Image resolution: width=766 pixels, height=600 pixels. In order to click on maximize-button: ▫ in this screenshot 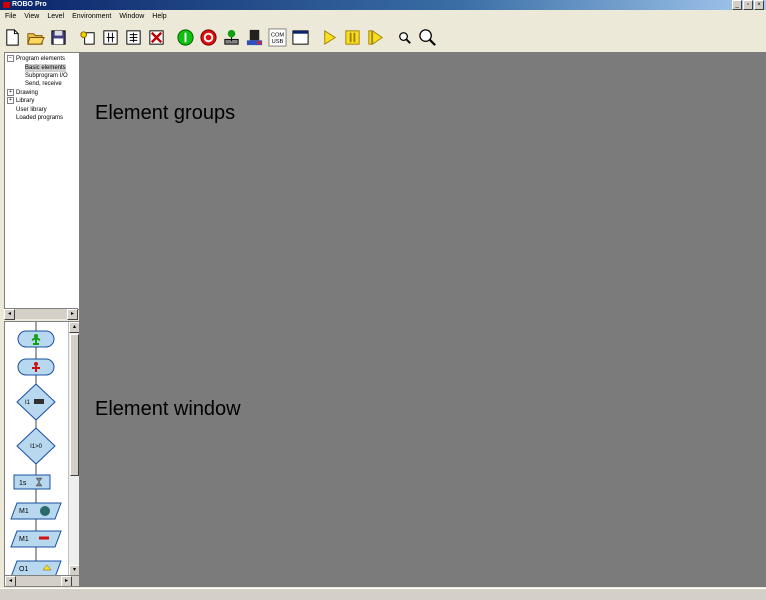, I will do `click(748, 5)`.